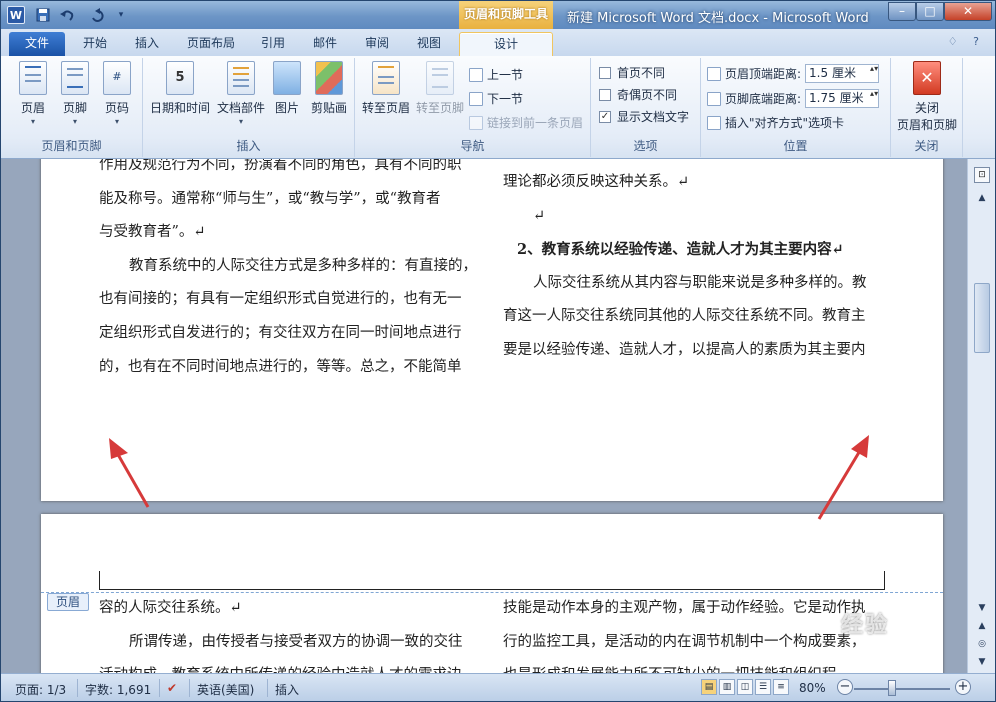  What do you see at coordinates (645, 146) in the screenshot?
I see `group-label-options: 选项` at bounding box center [645, 146].